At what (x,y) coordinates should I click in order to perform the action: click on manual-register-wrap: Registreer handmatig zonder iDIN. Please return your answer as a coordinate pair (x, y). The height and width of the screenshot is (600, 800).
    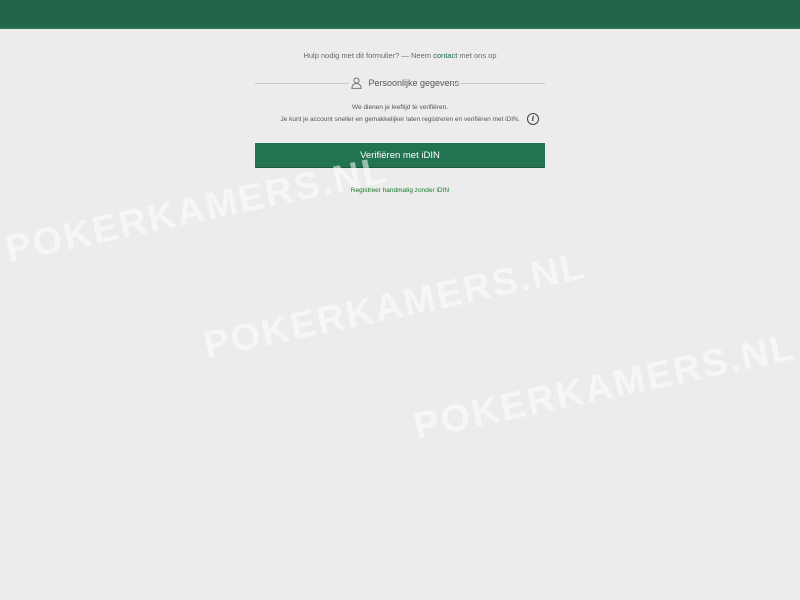
    Looking at the image, I should click on (400, 190).